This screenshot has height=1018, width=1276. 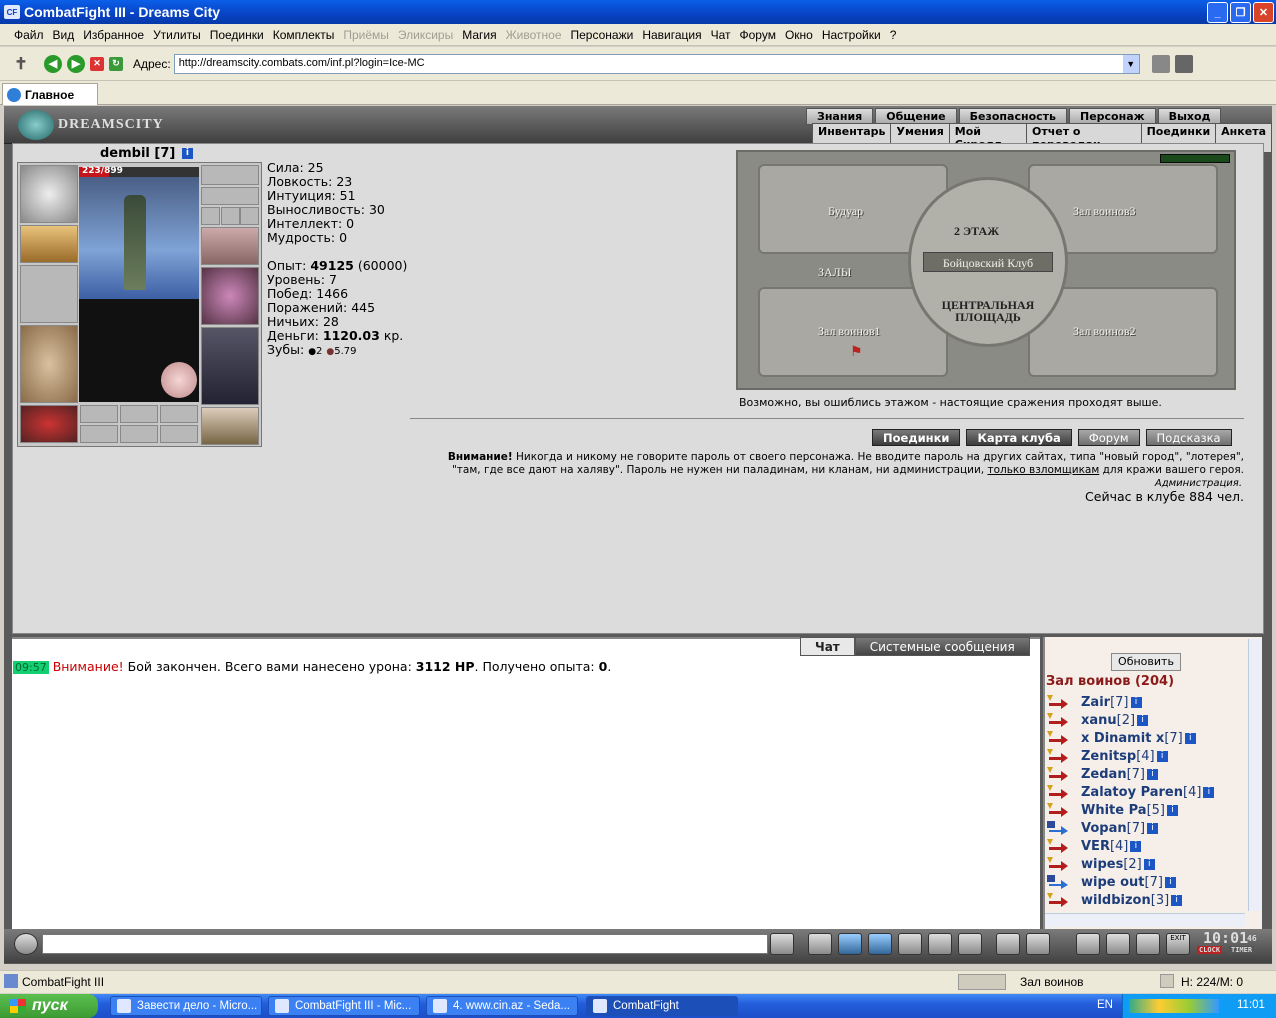 What do you see at coordinates (893, 35) in the screenshot?
I see `menu-help: ?` at bounding box center [893, 35].